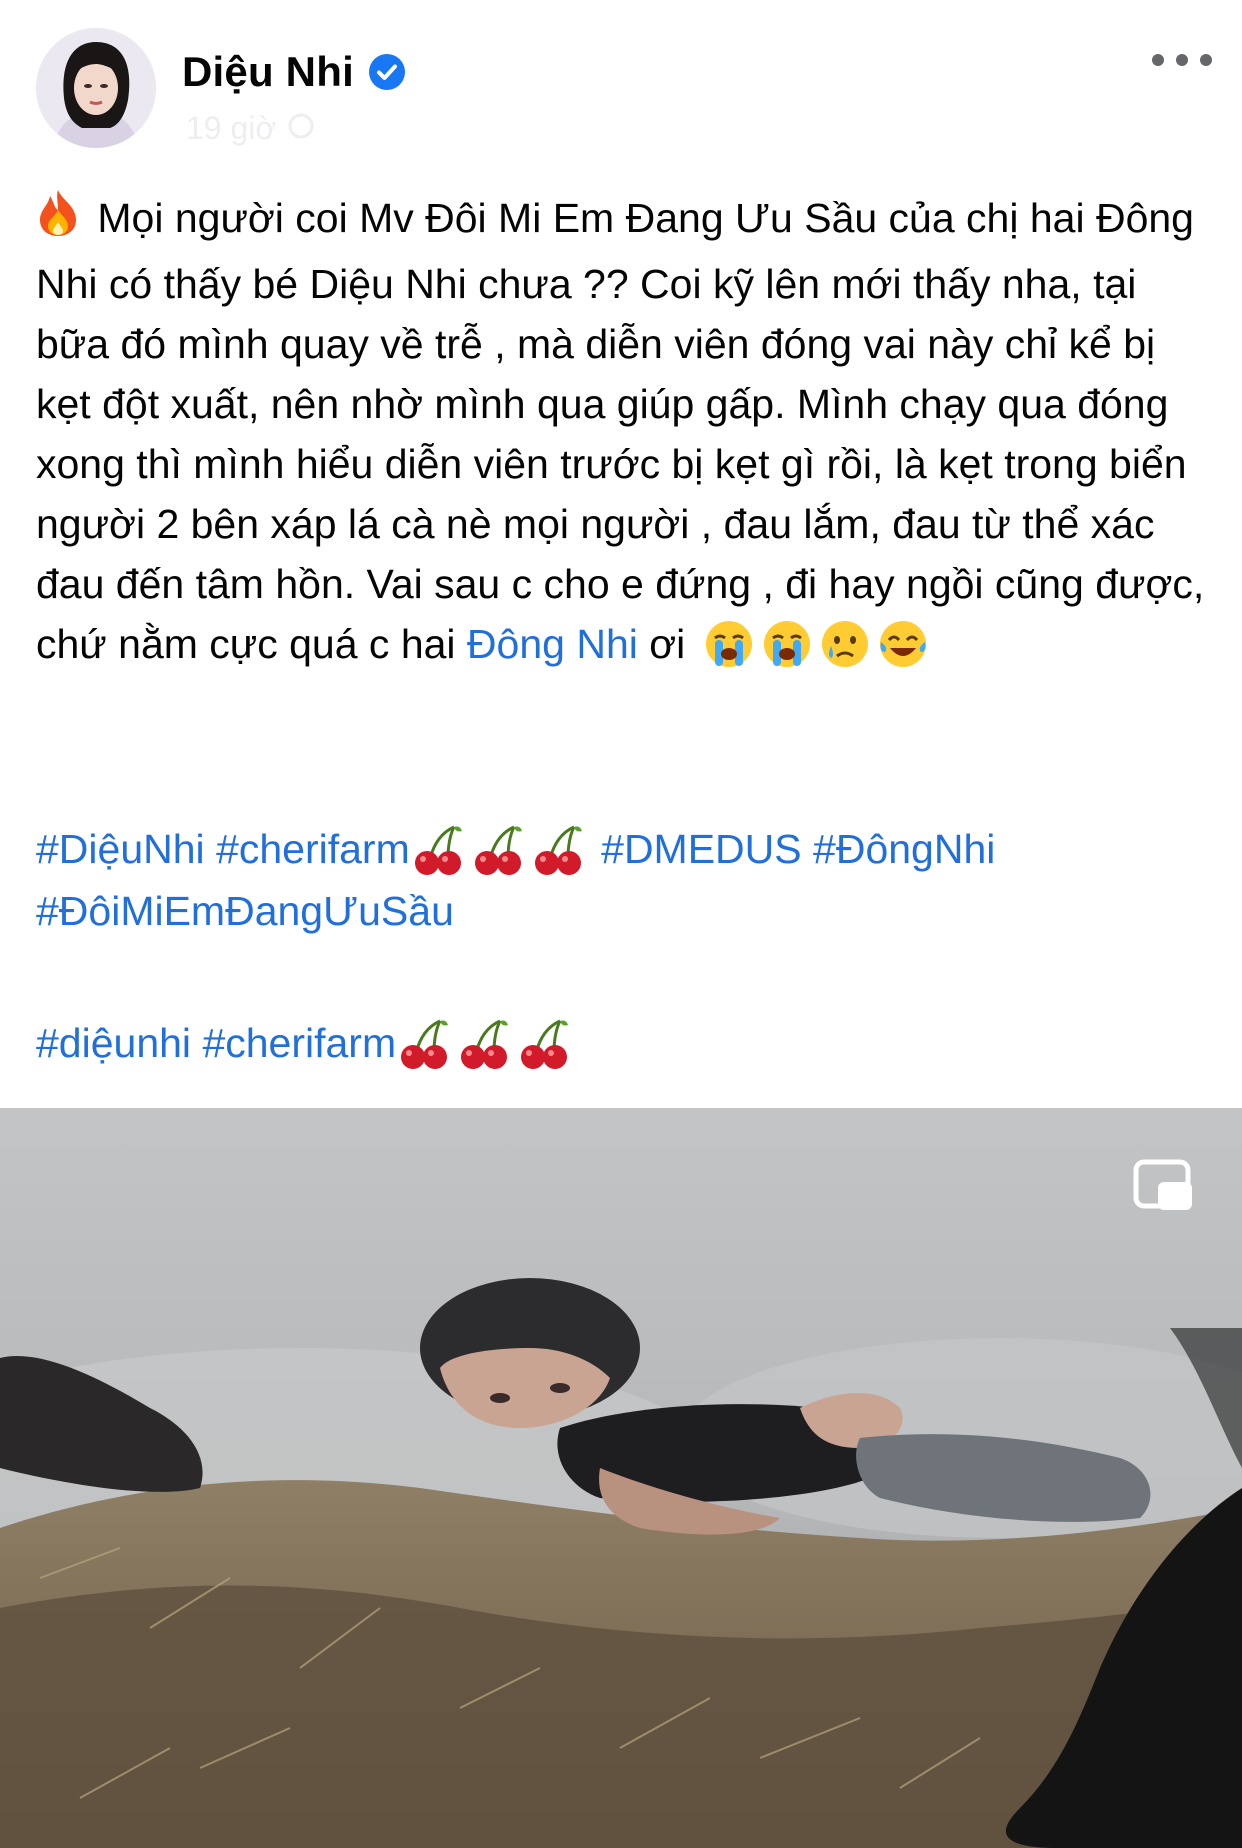 The height and width of the screenshot is (1848, 1242). Describe the element at coordinates (626, 1043) in the screenshot. I see `hashtags-block-2: #diệunhi #cherifarm` at that location.